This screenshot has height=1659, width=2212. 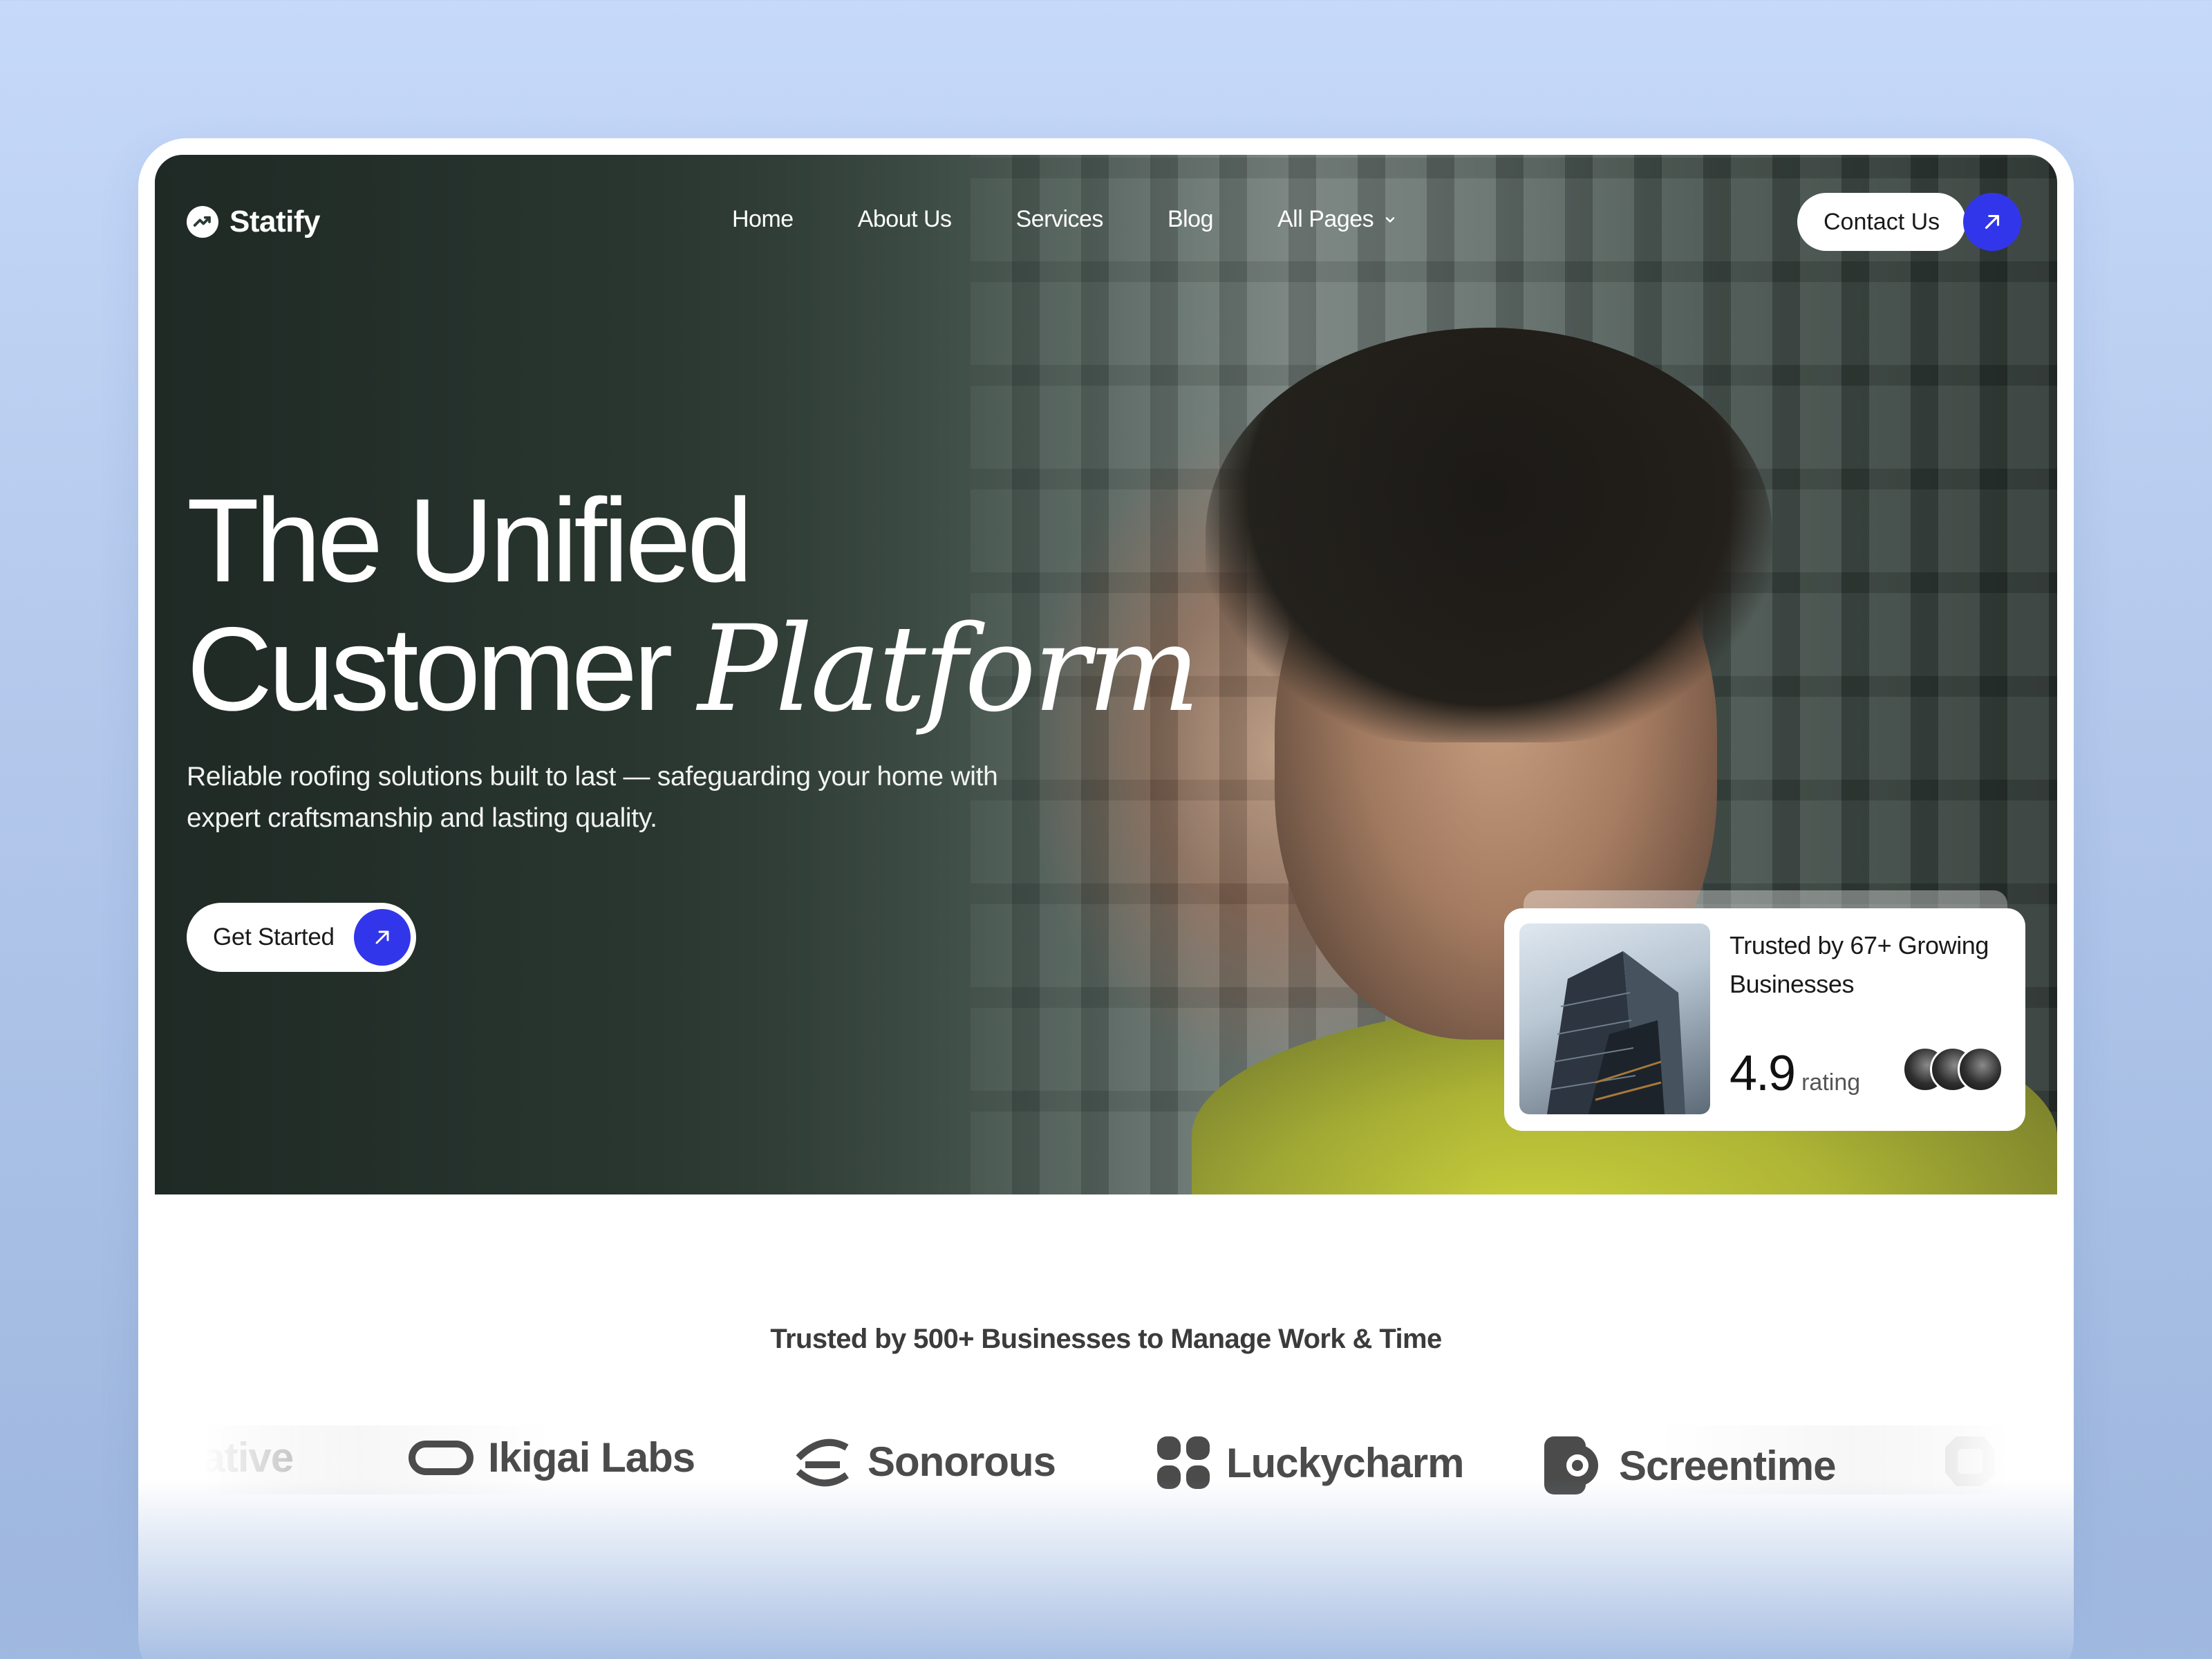 What do you see at coordinates (1614, 1019) in the screenshot?
I see `building-image` at bounding box center [1614, 1019].